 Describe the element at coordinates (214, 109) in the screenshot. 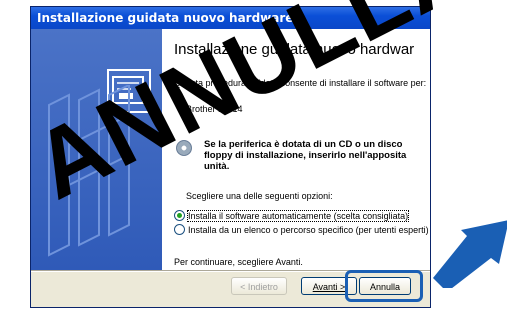

I see `device-name: Brother HL-14` at that location.